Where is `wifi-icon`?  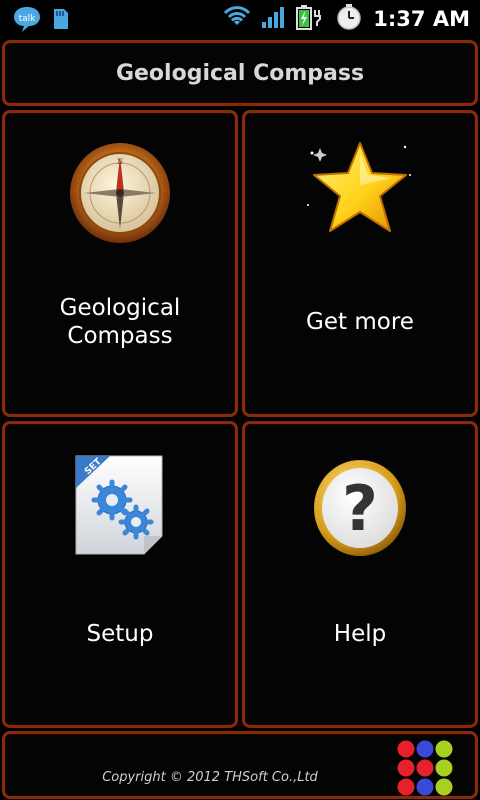 wifi-icon is located at coordinates (237, 19).